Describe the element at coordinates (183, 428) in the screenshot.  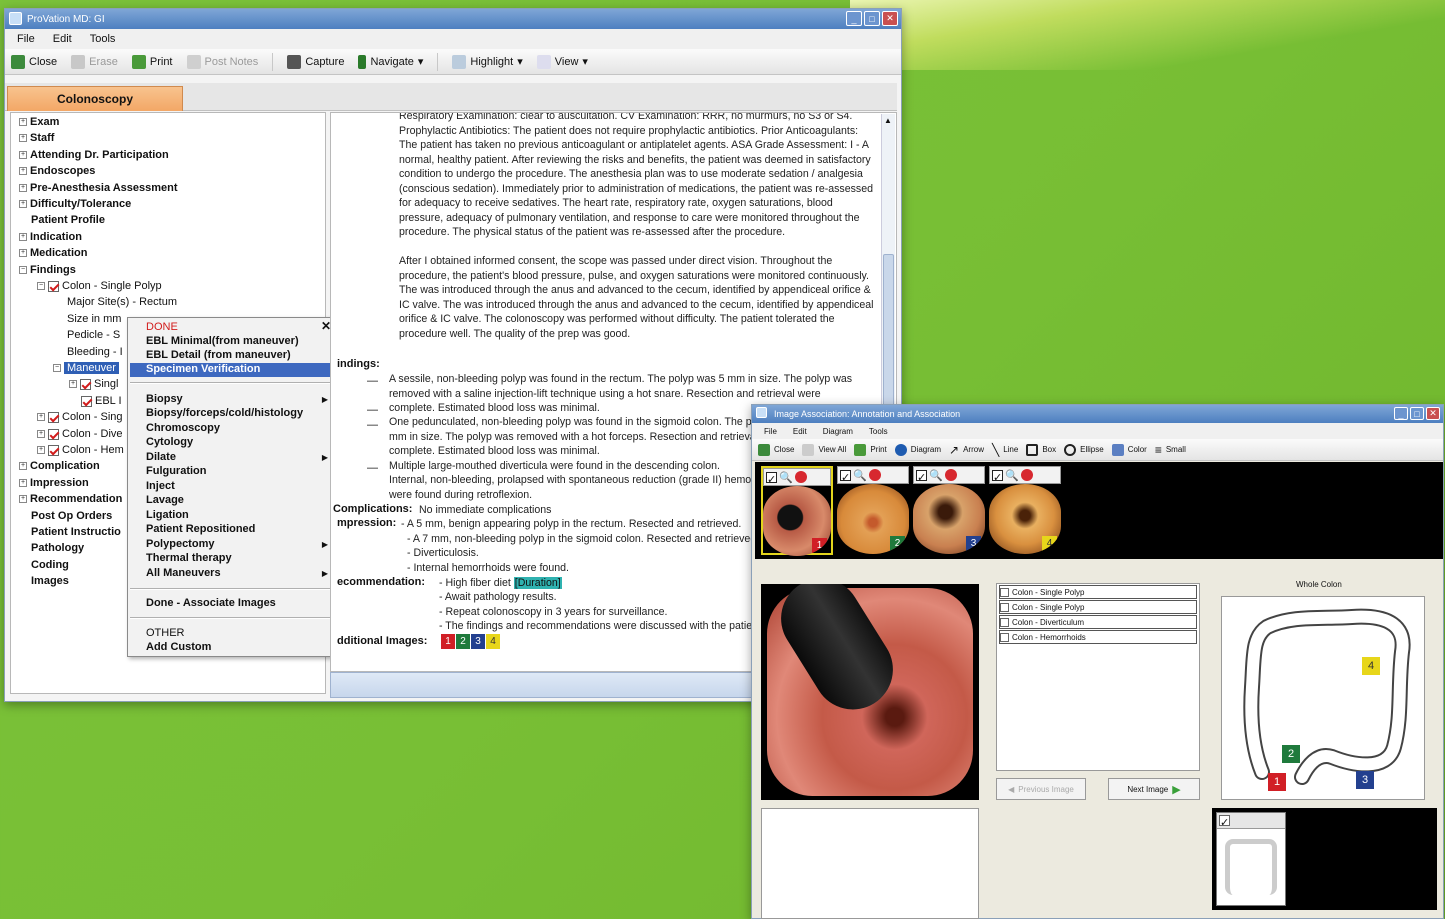
I see `menu-item-chromoscopy: Chromoscopy` at that location.